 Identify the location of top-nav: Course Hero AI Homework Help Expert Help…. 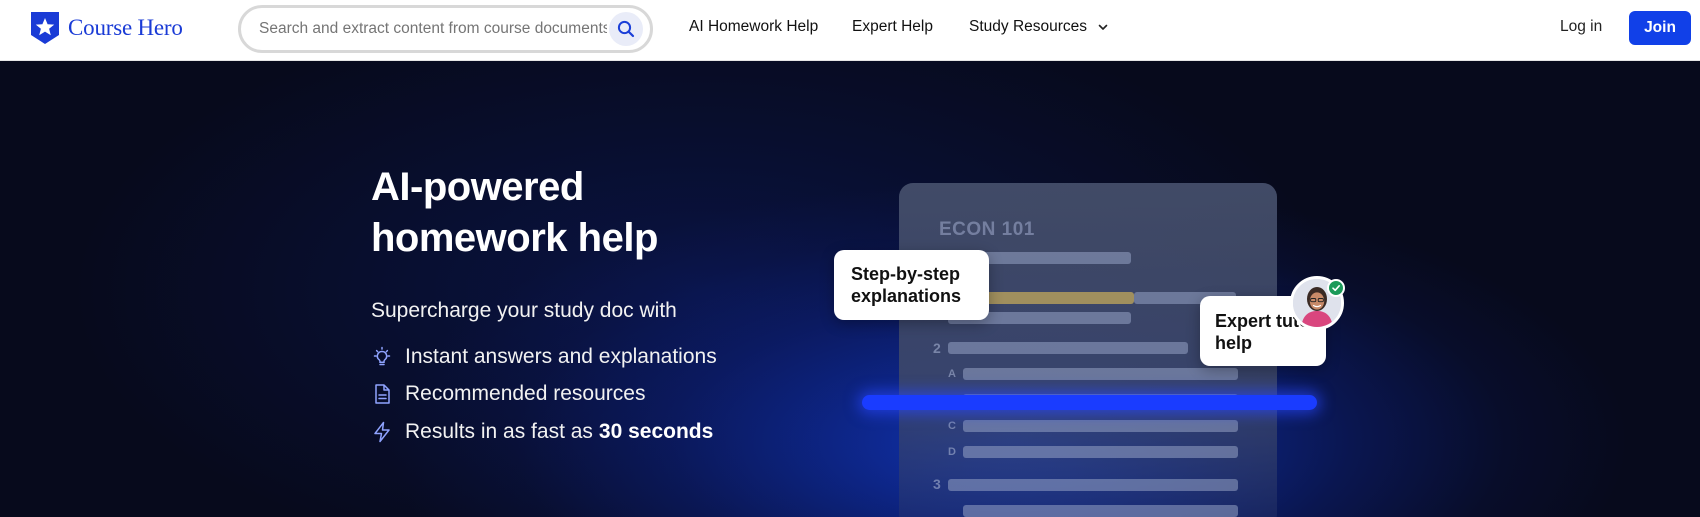
(850, 30).